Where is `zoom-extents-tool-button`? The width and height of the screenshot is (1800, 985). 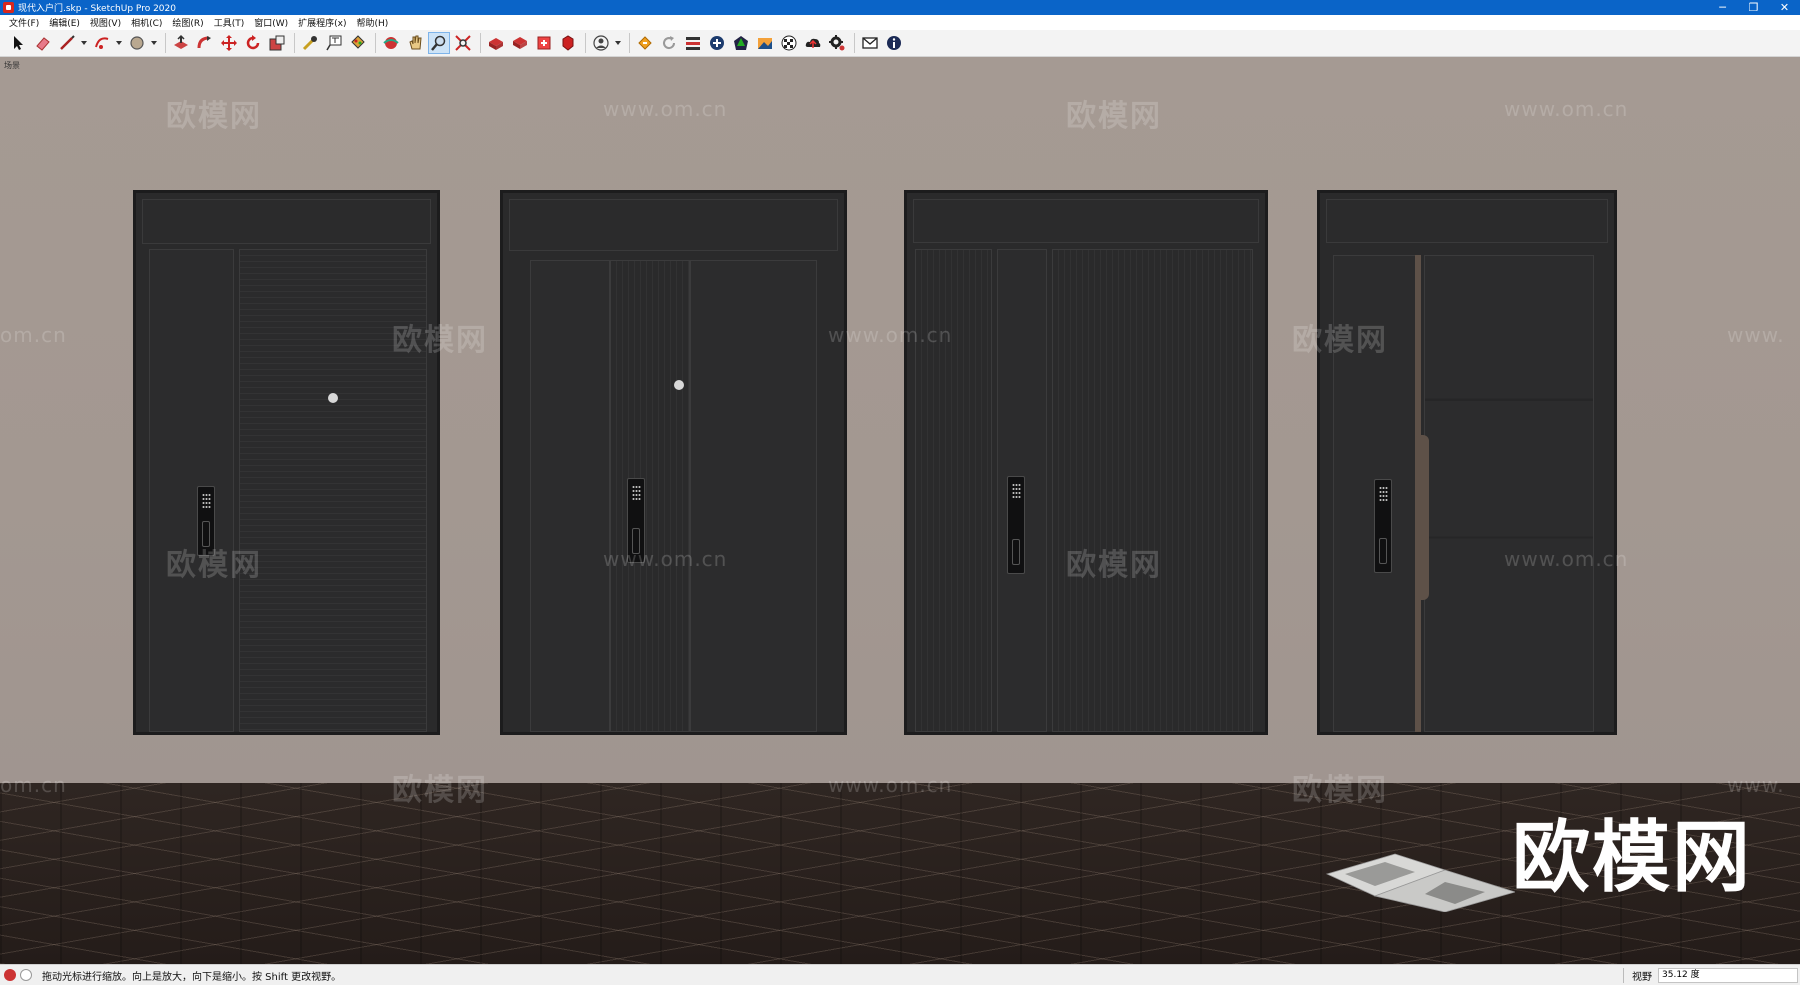 zoom-extents-tool-button is located at coordinates (463, 43).